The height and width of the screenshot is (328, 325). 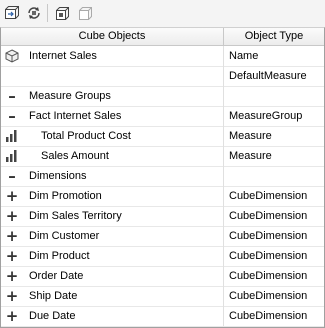 I want to click on table-row: + Dim Customer CubeDimension, so click(x=162, y=236).